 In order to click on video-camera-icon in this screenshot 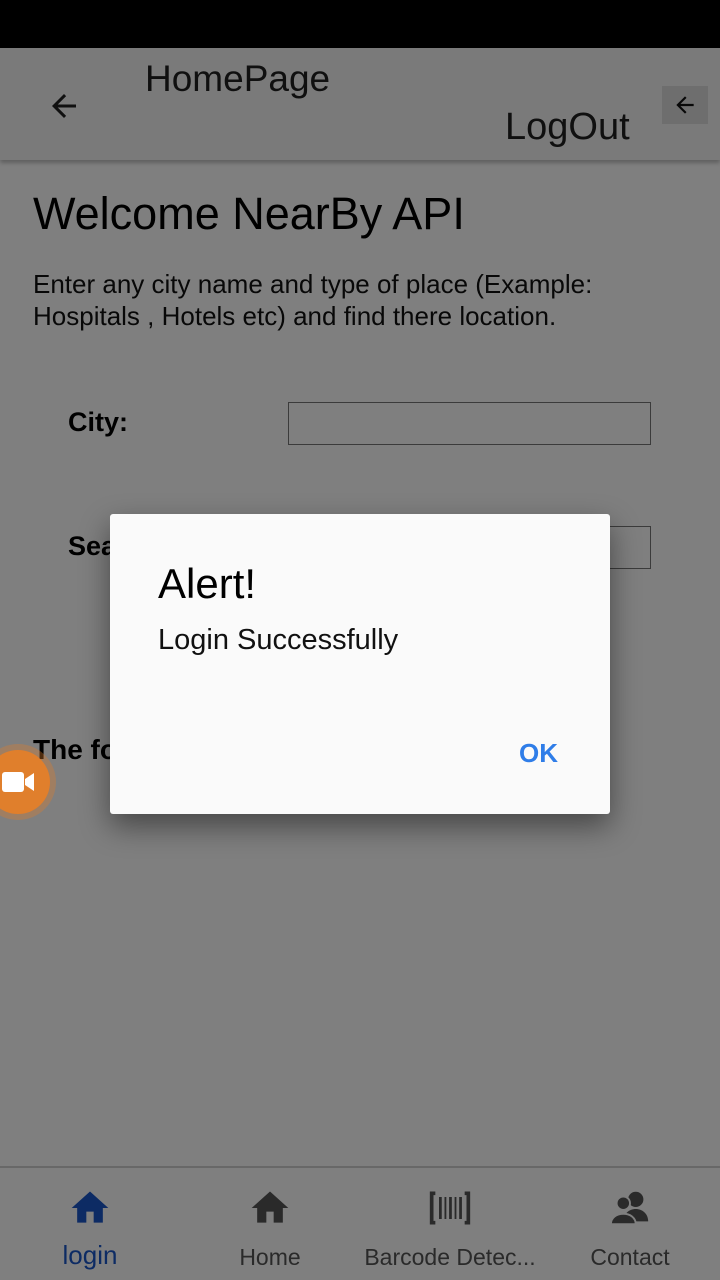, I will do `click(18, 782)`.